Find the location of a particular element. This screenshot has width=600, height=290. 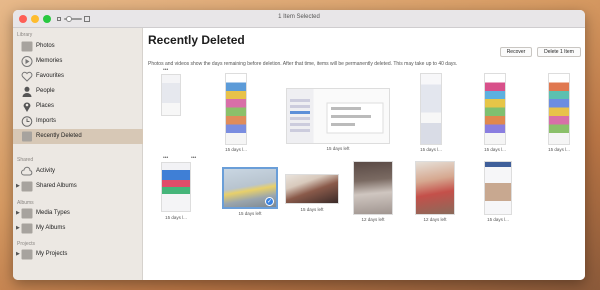

screenshot-preview is located at coordinates (337, 116).